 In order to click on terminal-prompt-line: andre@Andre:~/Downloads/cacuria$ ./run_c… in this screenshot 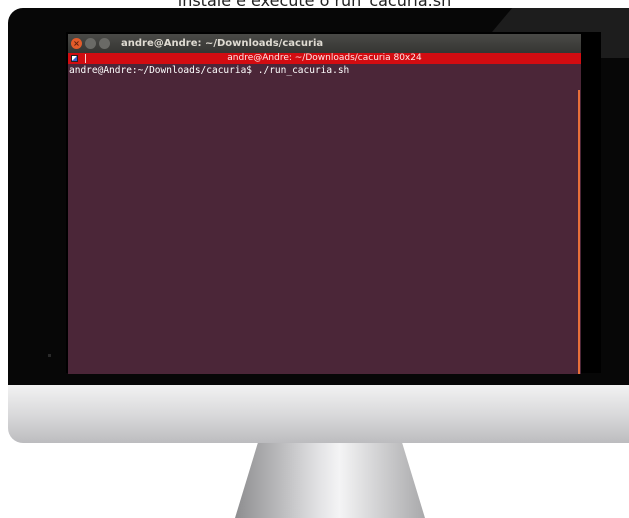, I will do `click(324, 70)`.